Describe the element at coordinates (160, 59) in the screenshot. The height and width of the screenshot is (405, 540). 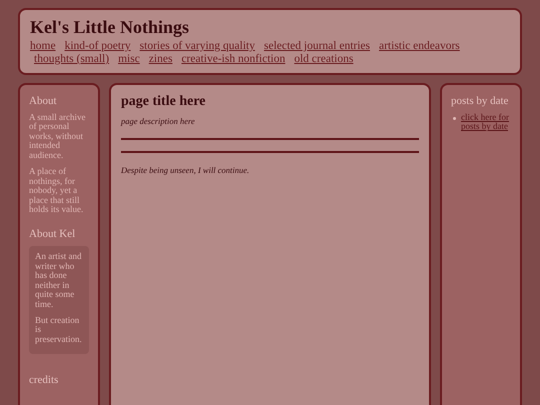
I see `nav-link: zines` at that location.